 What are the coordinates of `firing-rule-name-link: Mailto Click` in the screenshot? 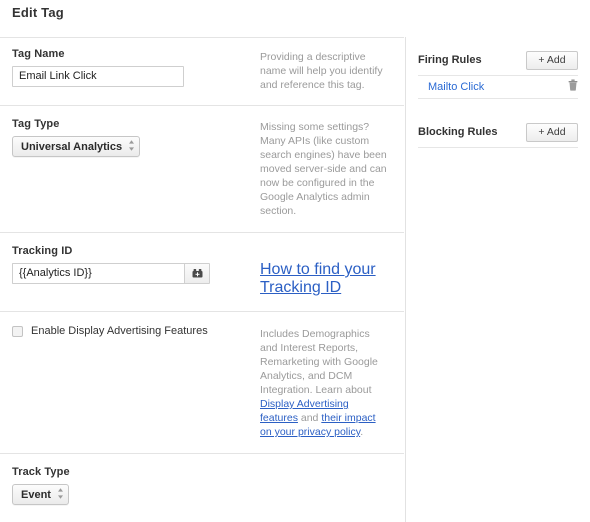 It's located at (456, 87).